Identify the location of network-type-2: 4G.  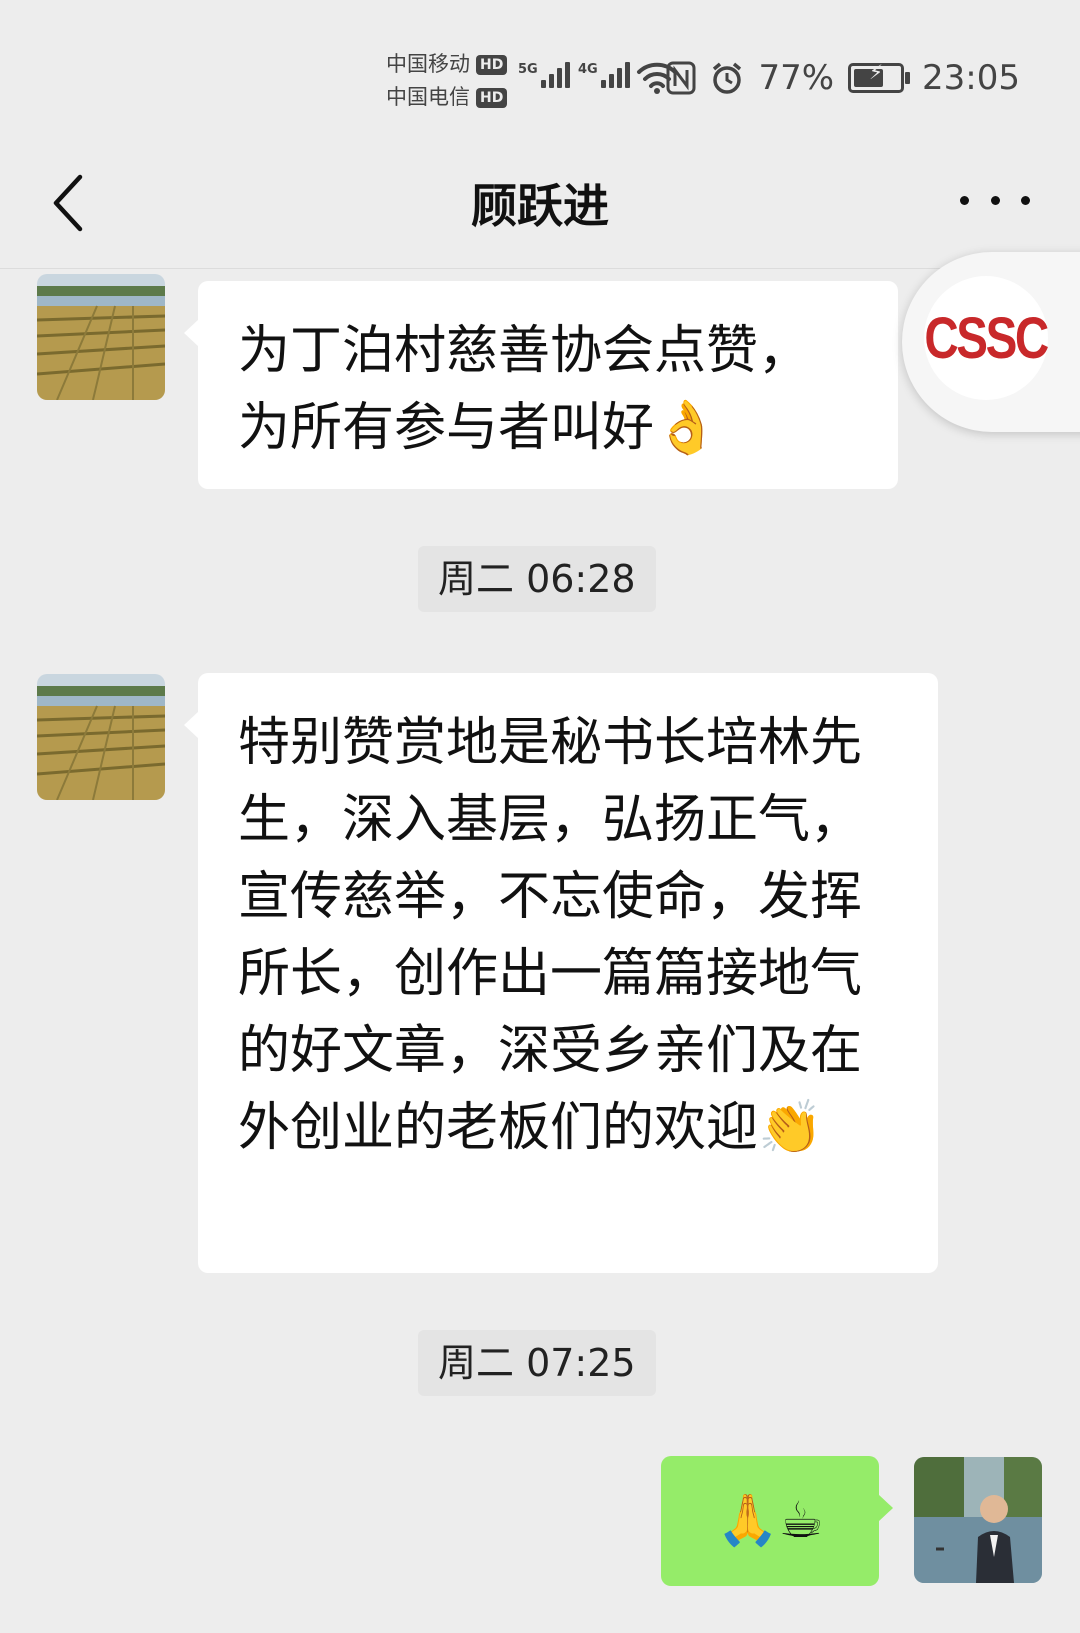
(588, 69).